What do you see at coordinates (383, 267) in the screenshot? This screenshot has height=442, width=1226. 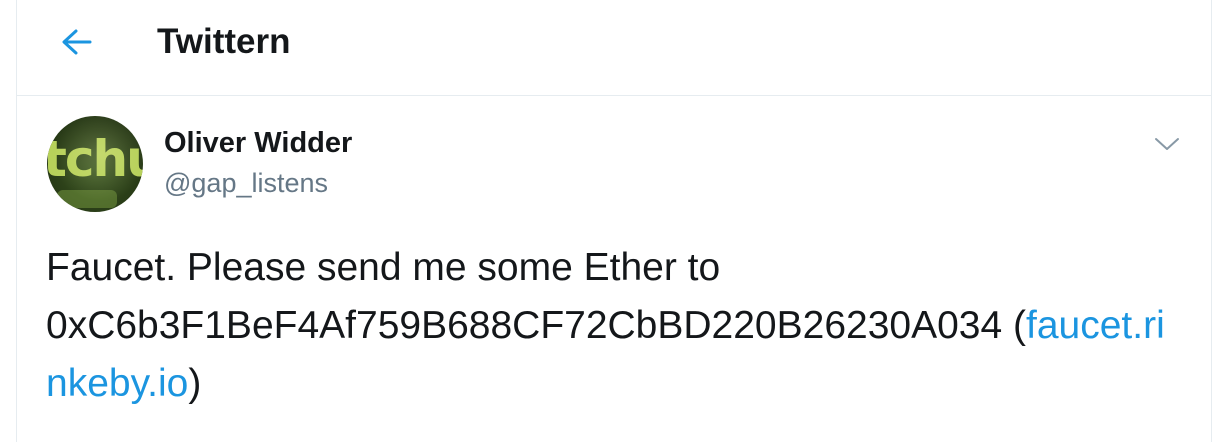 I see `tweet-text-line: Faucet. Please send me some Ether to` at bounding box center [383, 267].